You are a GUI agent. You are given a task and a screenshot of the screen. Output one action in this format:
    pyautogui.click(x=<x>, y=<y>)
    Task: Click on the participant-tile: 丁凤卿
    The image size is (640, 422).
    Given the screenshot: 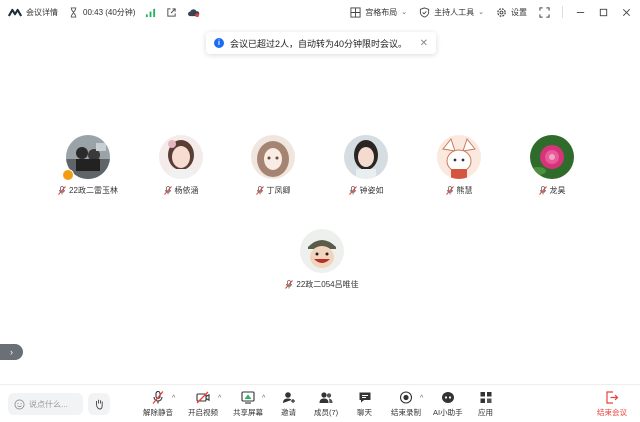 What is the action you would take?
    pyautogui.click(x=273, y=165)
    